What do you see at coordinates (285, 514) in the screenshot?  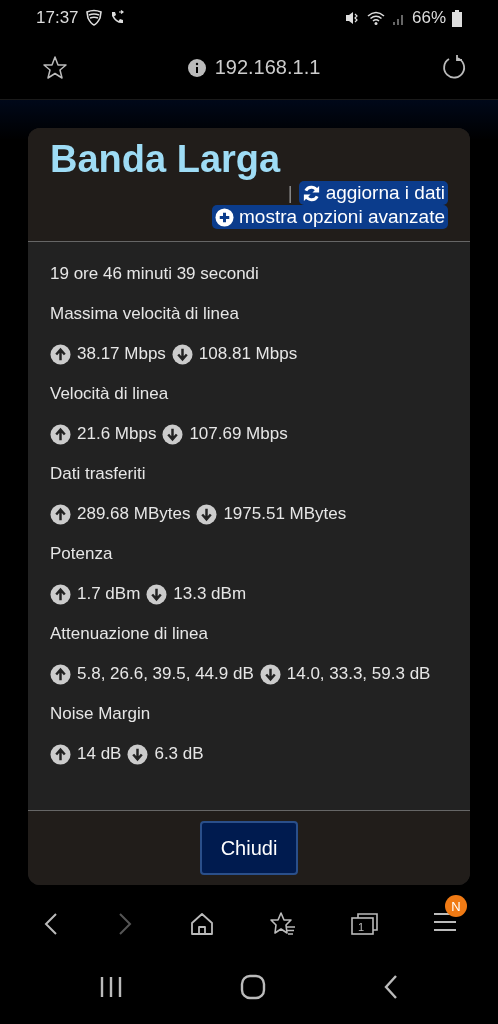 I see `download-value: 1975.51 MBytes` at bounding box center [285, 514].